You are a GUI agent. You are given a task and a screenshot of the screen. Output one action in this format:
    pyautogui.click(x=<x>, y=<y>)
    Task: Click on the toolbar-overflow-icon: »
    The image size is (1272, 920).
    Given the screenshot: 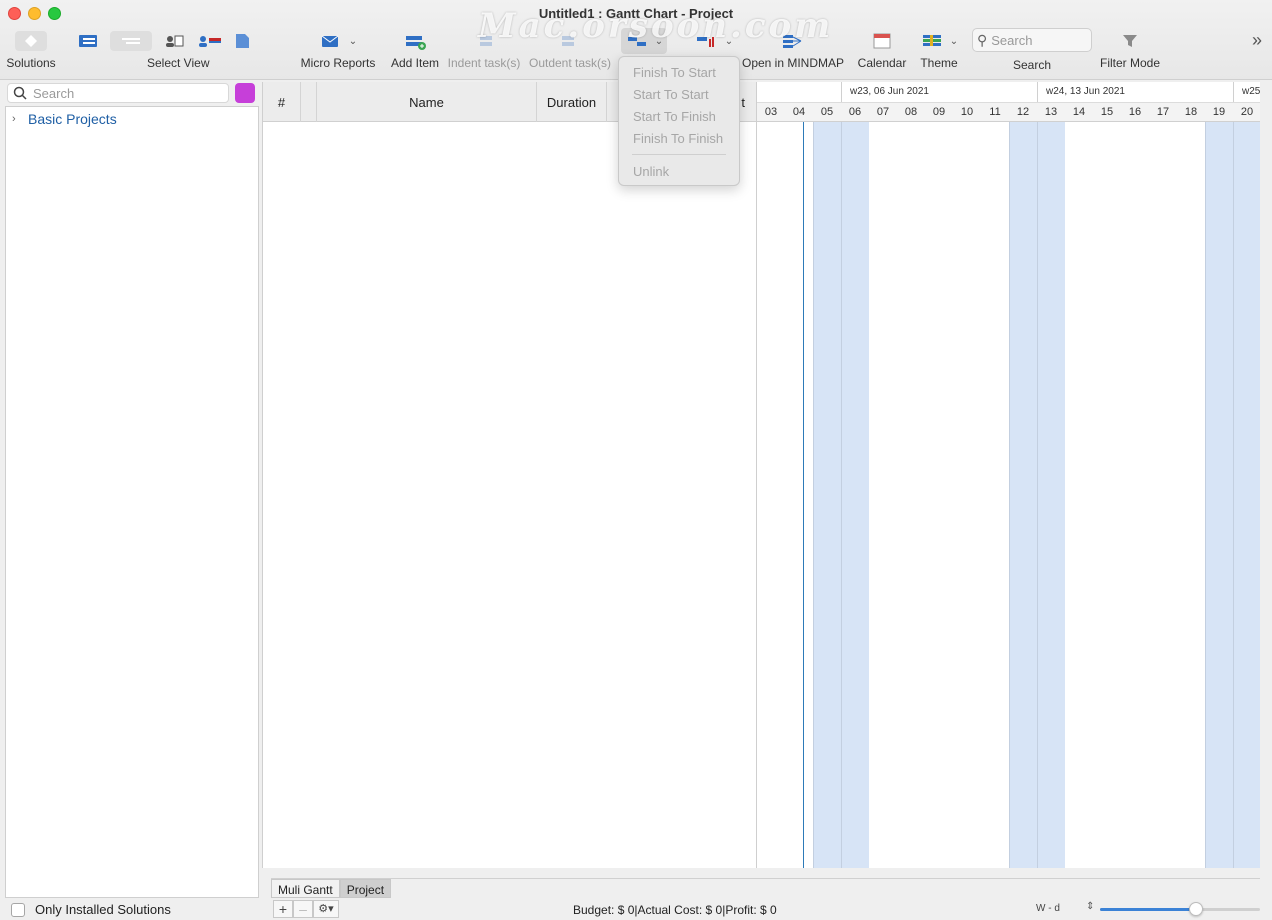 What is the action you would take?
    pyautogui.click(x=1257, y=40)
    